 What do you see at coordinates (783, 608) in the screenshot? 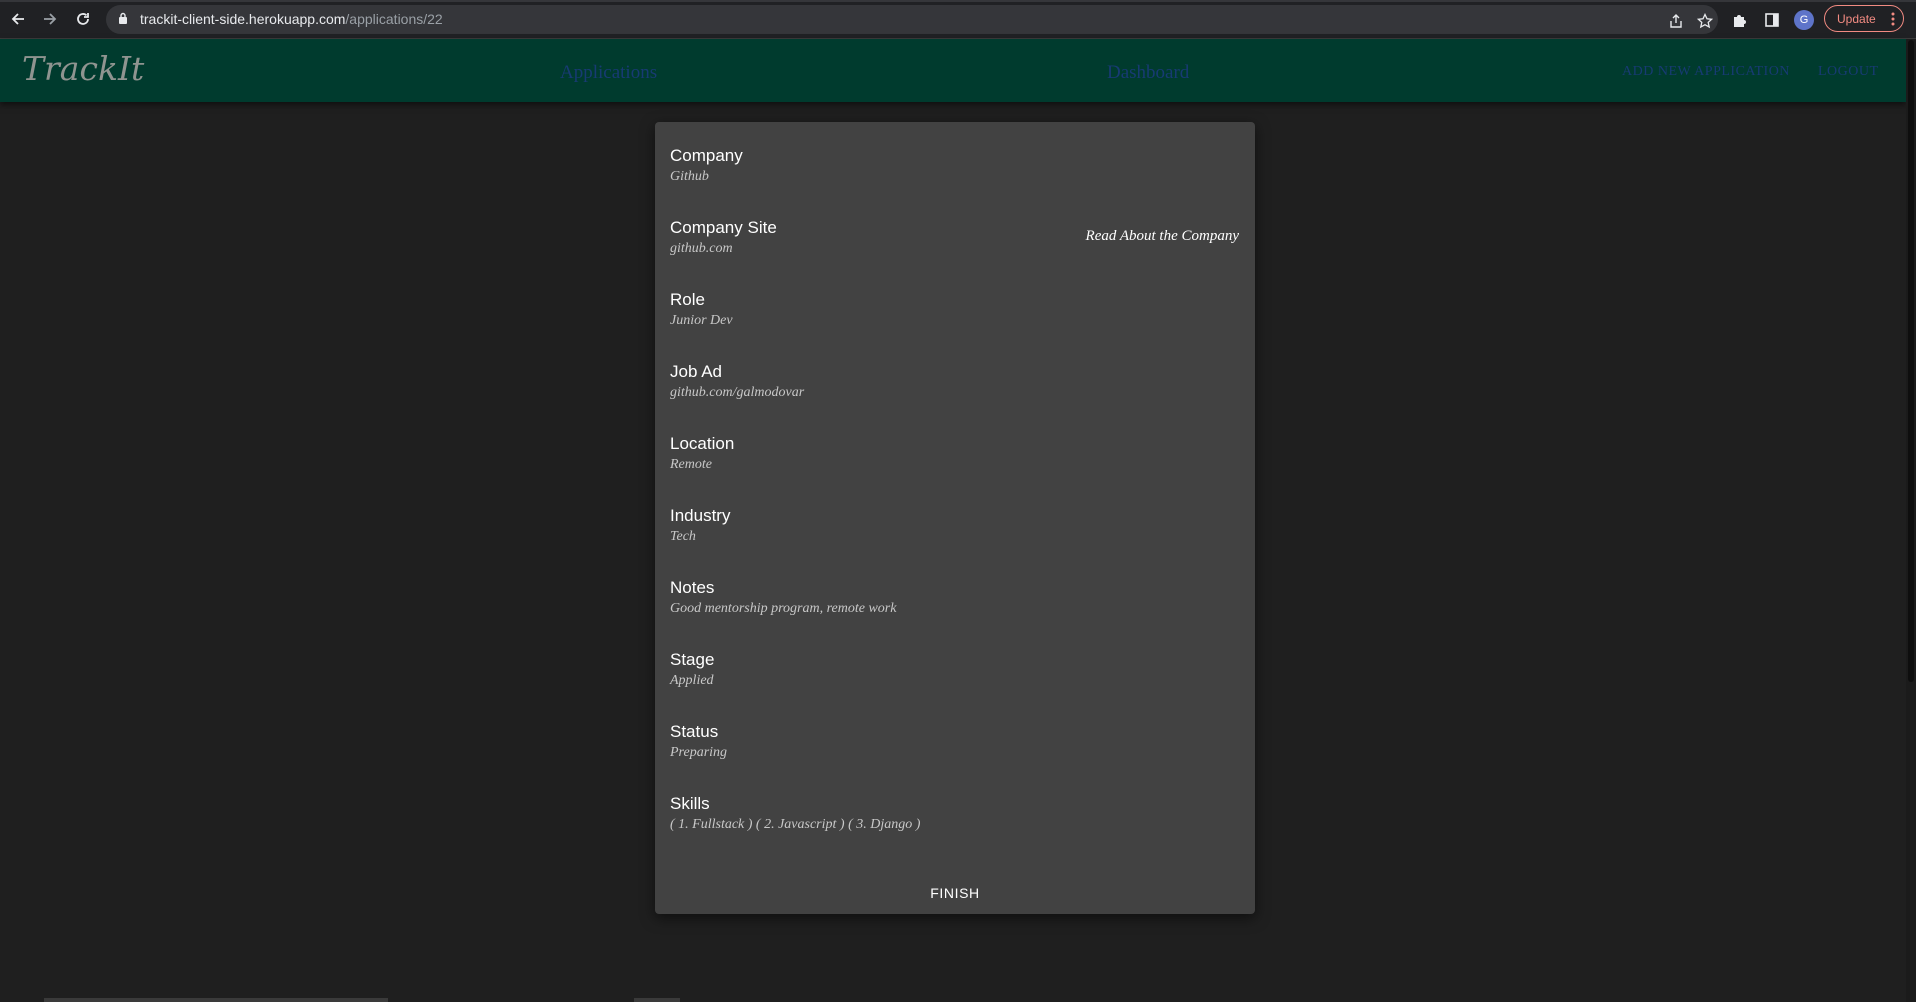
I see `field-value: Good mentorship program, remote work` at bounding box center [783, 608].